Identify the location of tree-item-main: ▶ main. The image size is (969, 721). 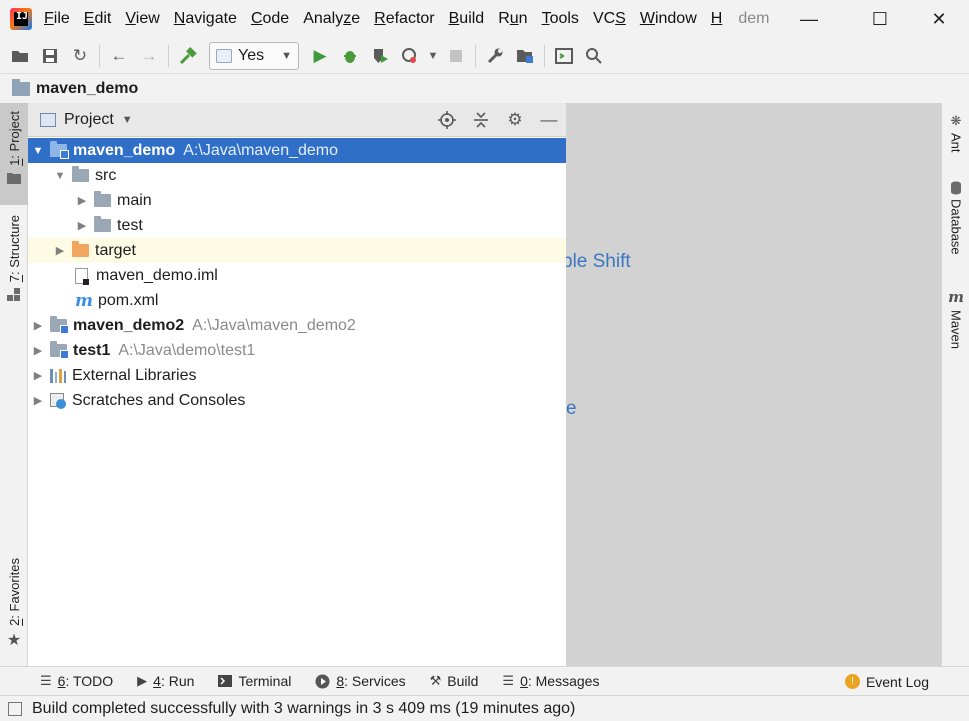
(297, 200).